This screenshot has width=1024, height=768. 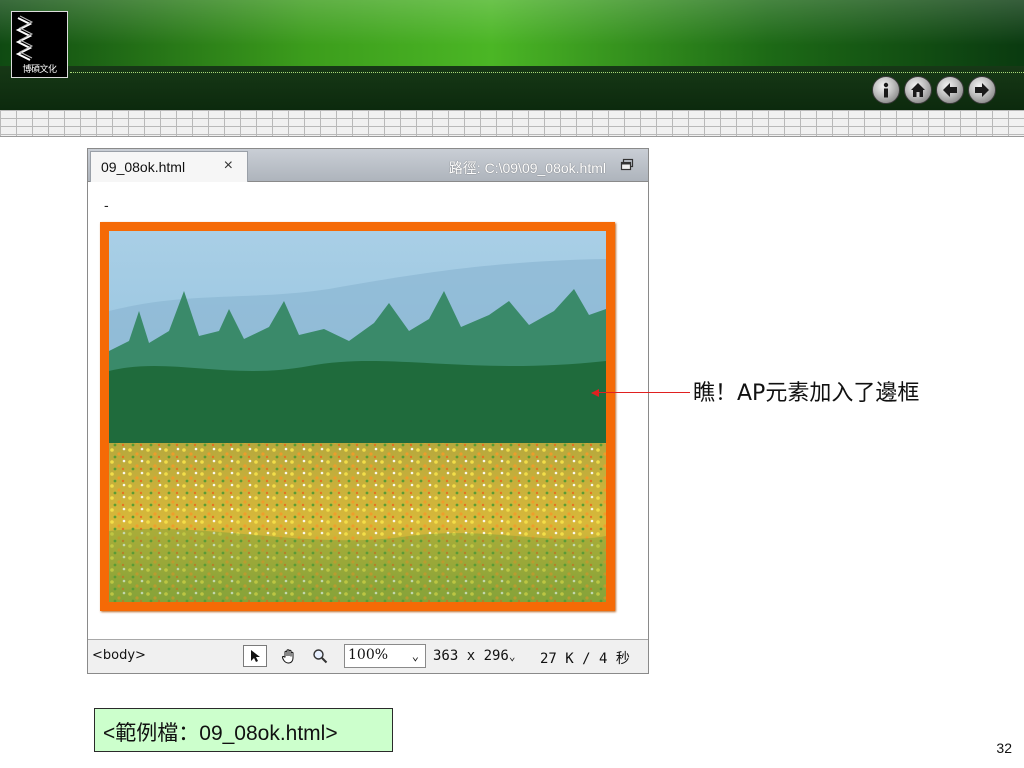 I want to click on slide-page-number: 32, so click(x=1004, y=748).